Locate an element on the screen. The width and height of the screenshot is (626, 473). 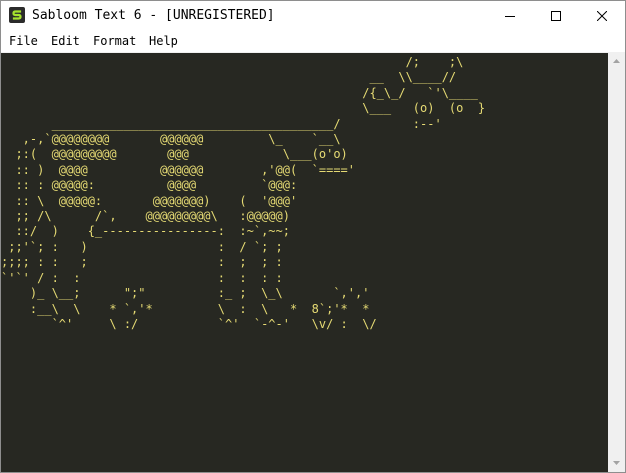
maximize-button is located at coordinates (556, 16).